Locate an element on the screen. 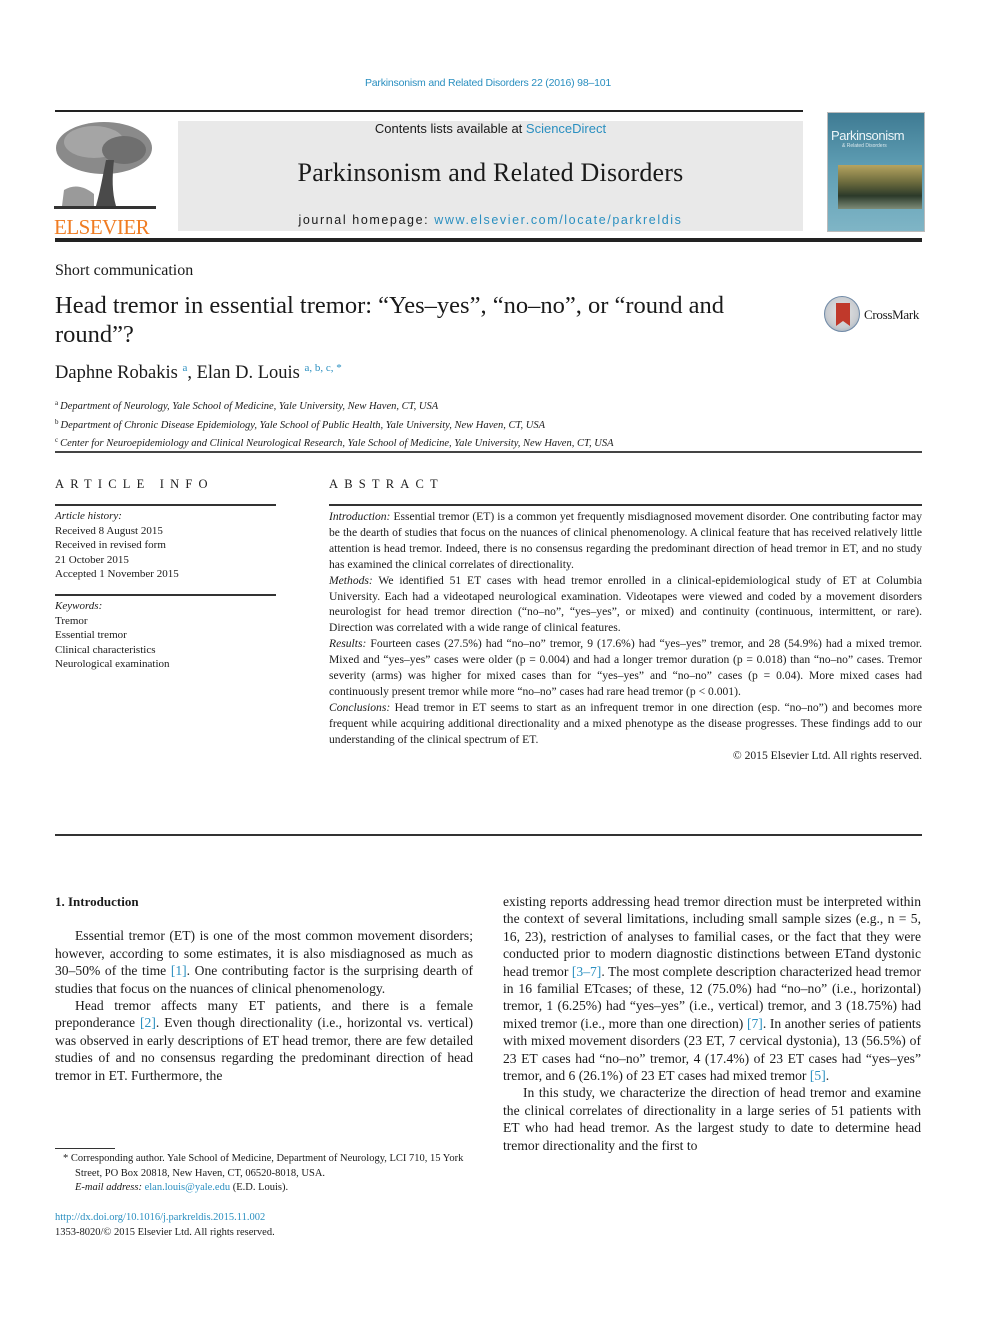 The image size is (992, 1323). abstract-section-label: Conclusions: is located at coordinates (360, 707).